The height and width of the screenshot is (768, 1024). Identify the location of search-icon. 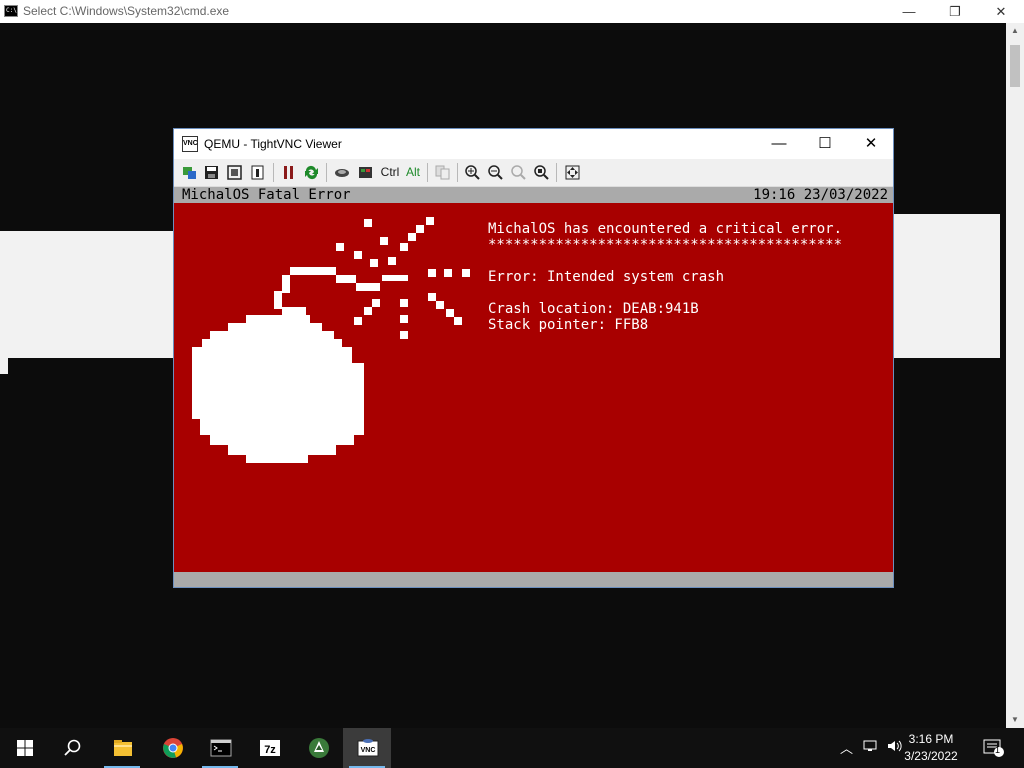
(72, 747).